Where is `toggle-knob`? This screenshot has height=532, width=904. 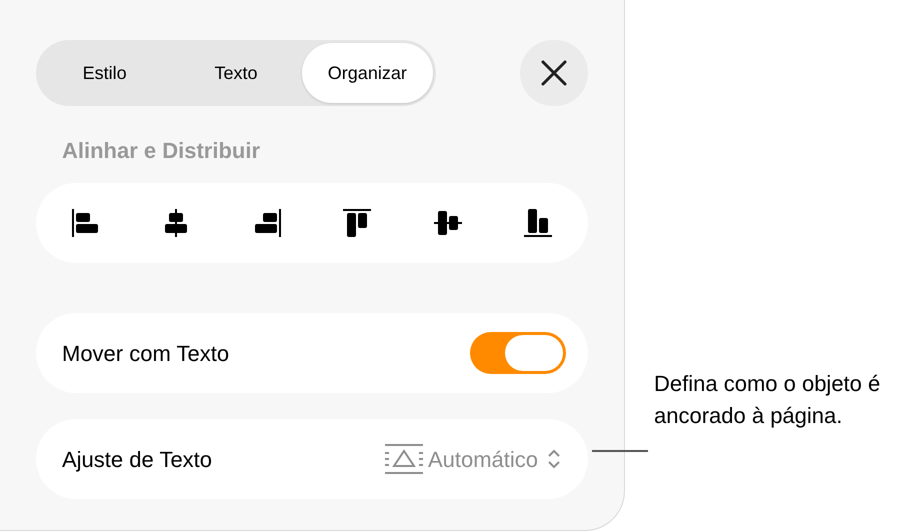
toggle-knob is located at coordinates (534, 353).